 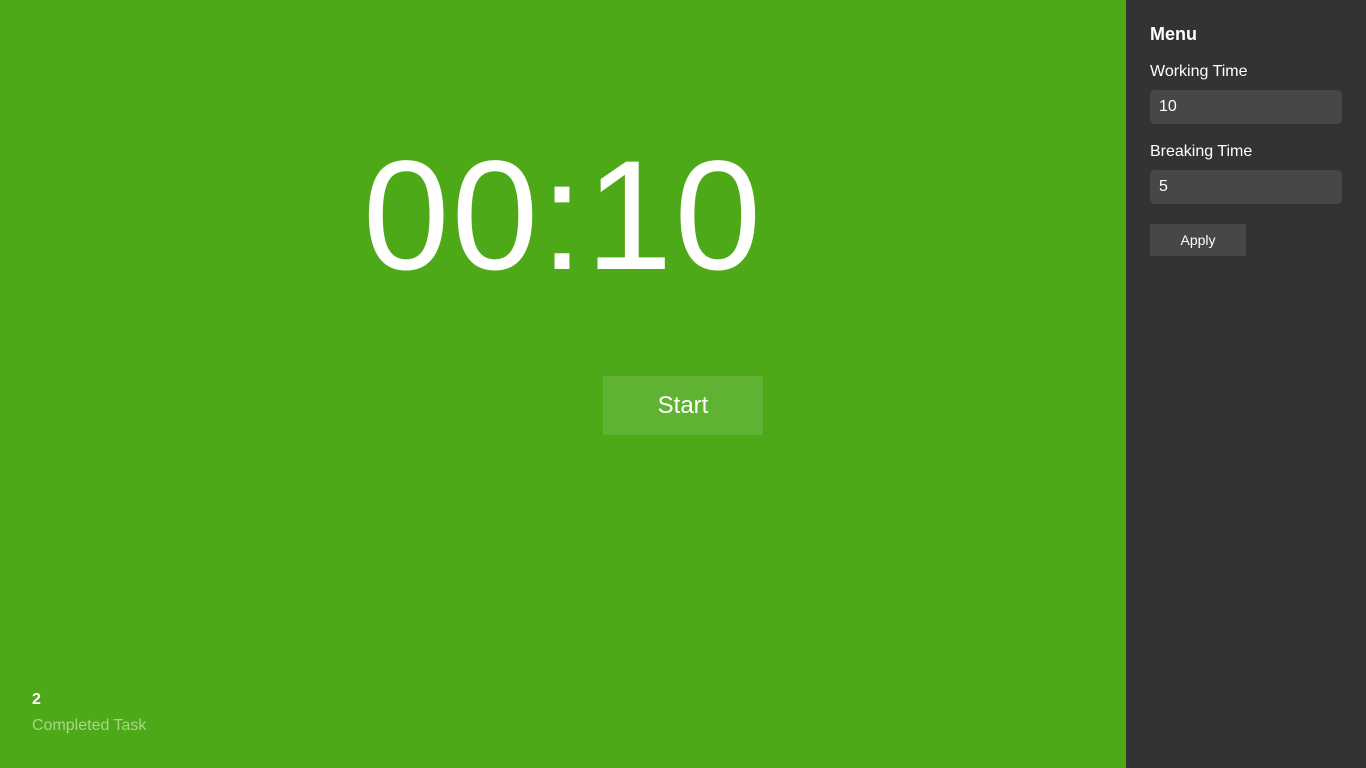 I want to click on breaking-time-label: Breaking Time, so click(x=1201, y=151).